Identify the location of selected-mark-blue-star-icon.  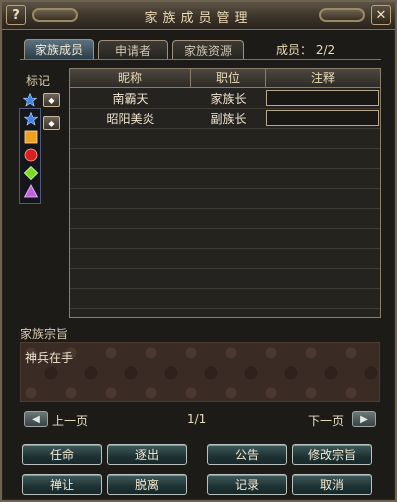
(30, 100).